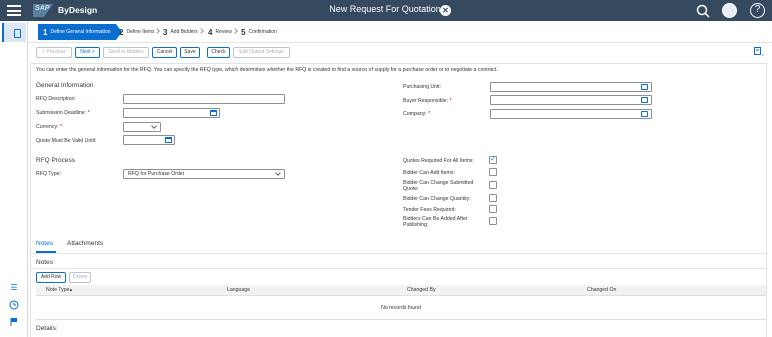  Describe the element at coordinates (17, 33) in the screenshot. I see `document-icon` at that location.